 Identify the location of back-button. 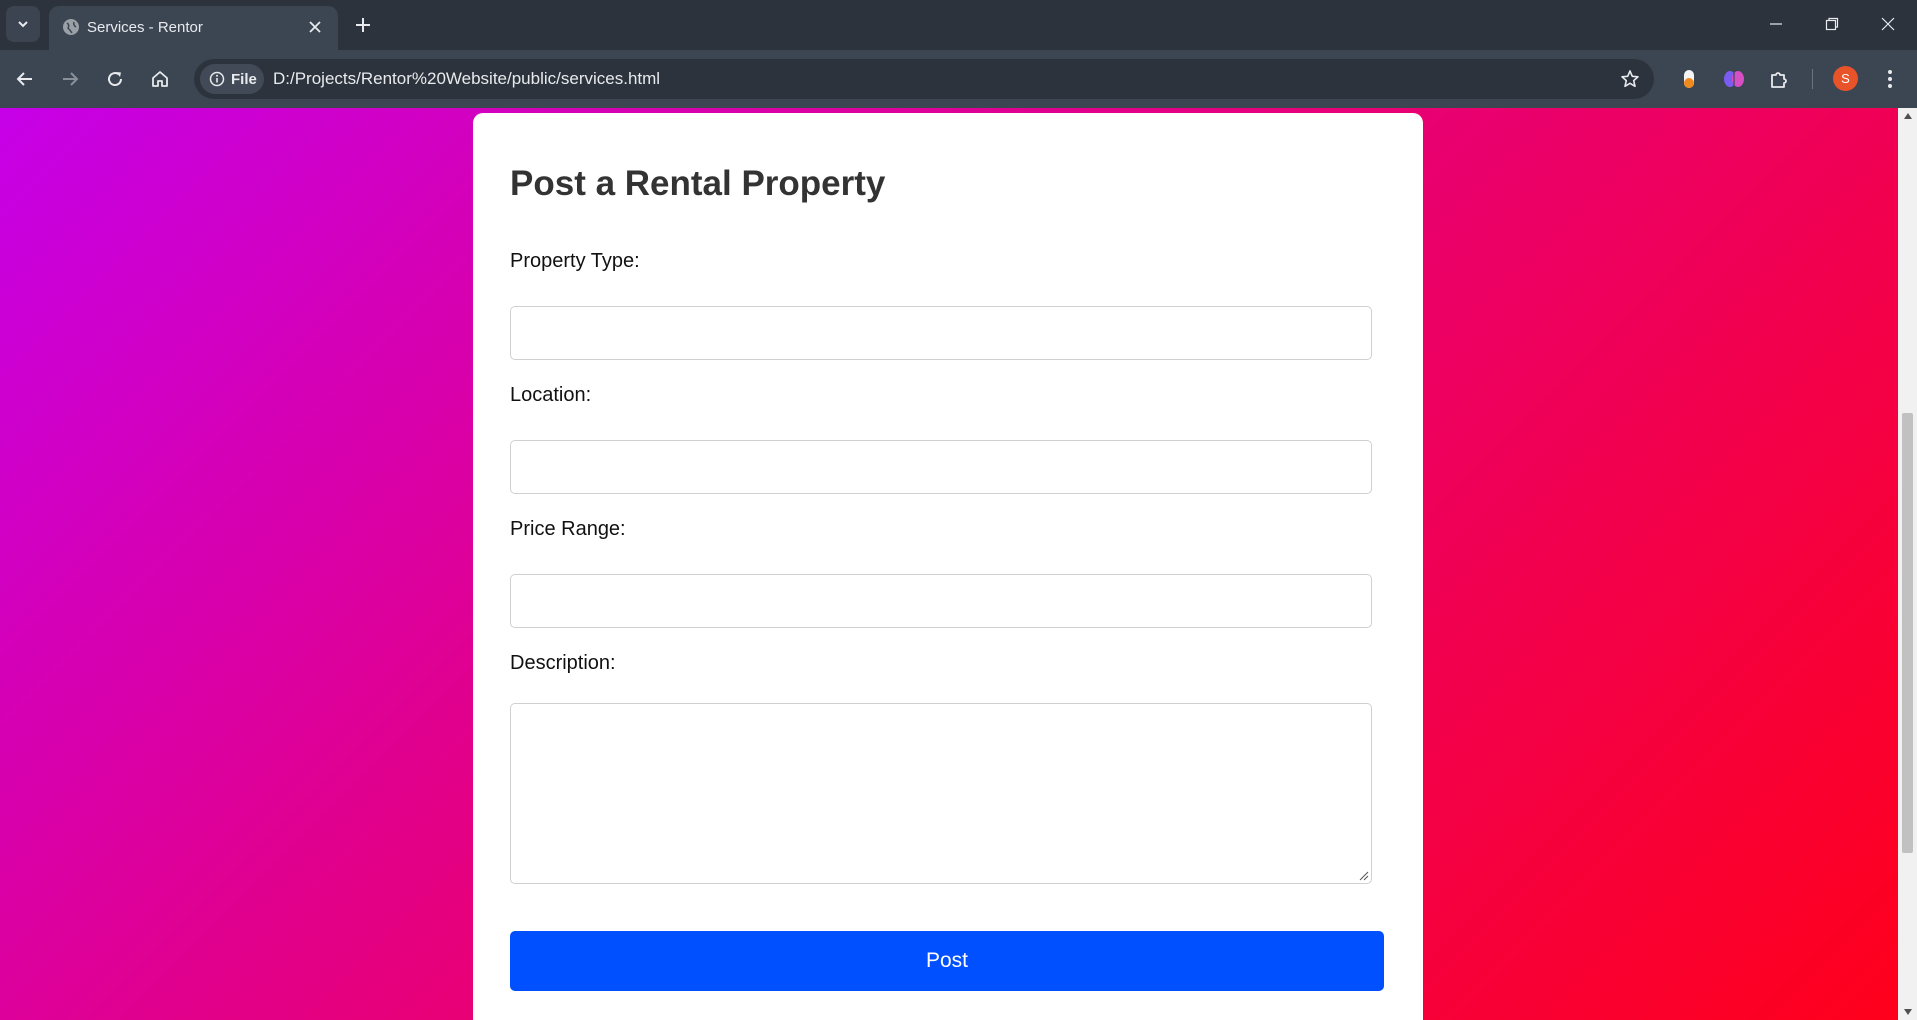
(25, 79).